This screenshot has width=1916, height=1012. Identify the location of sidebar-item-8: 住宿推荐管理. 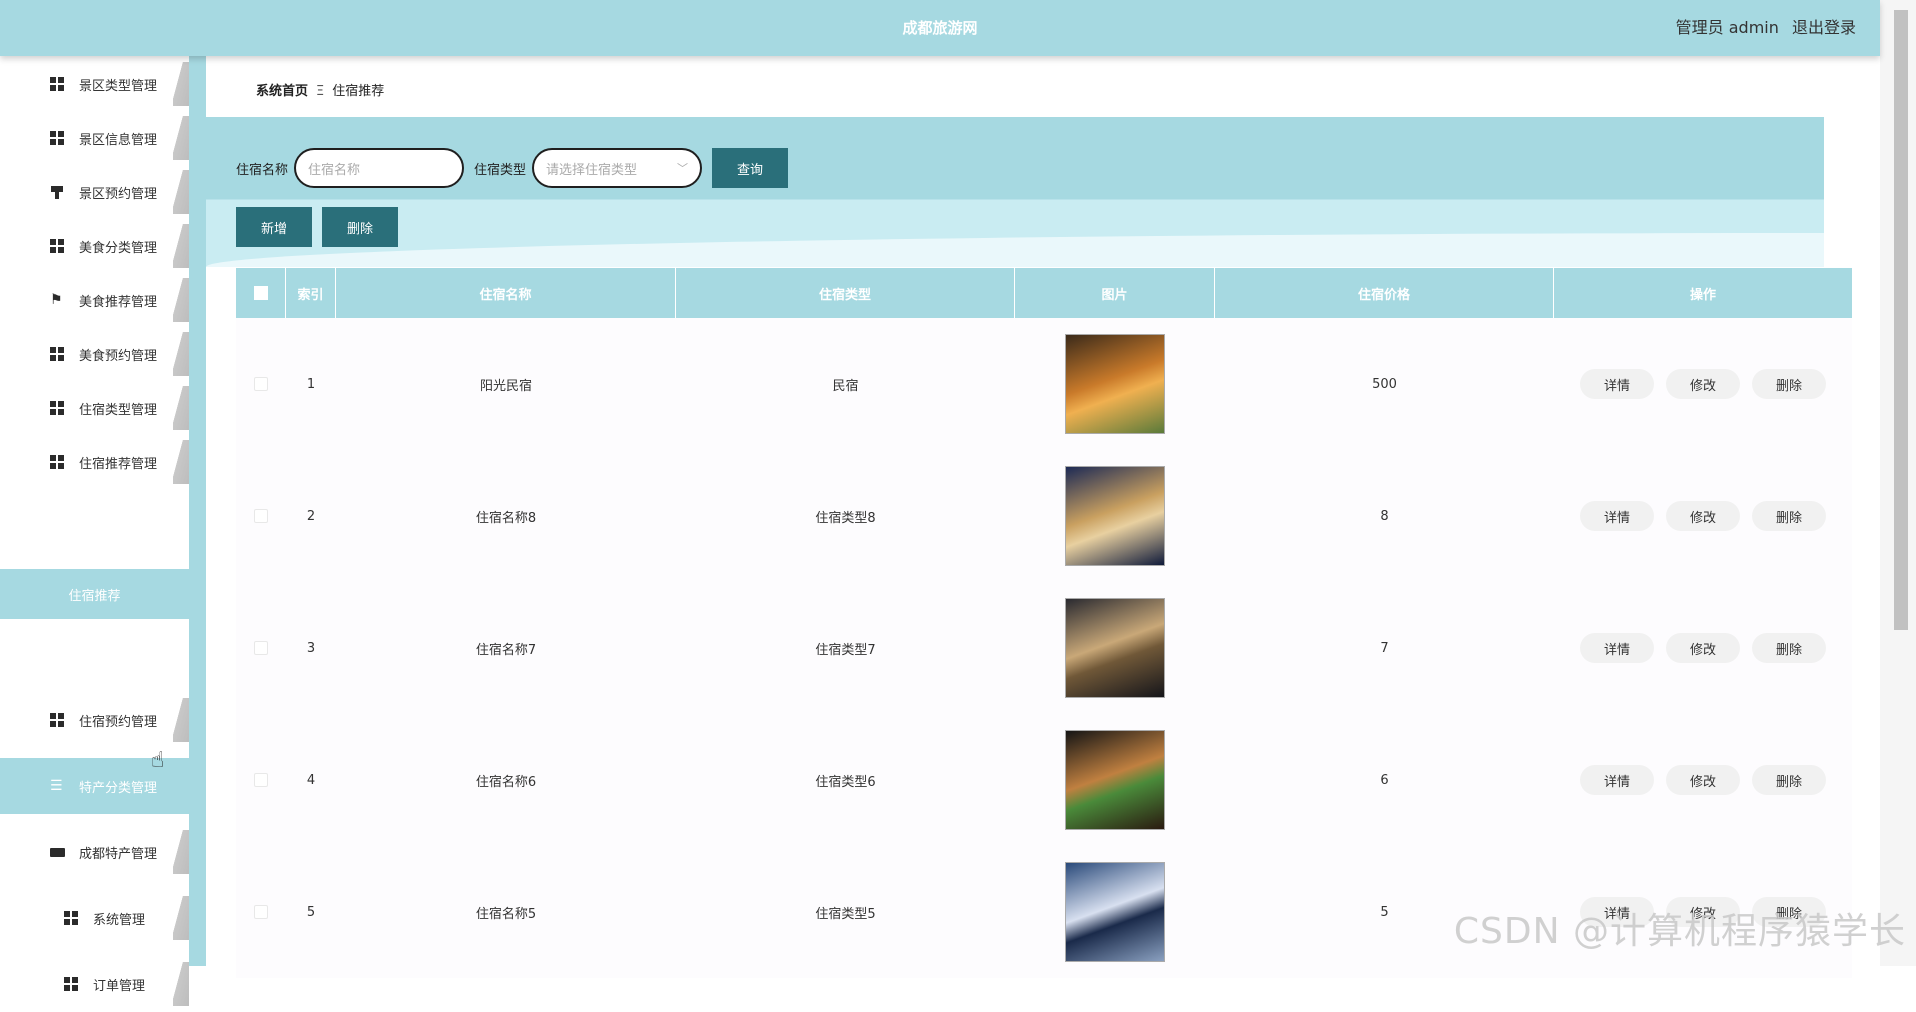
(94, 462).